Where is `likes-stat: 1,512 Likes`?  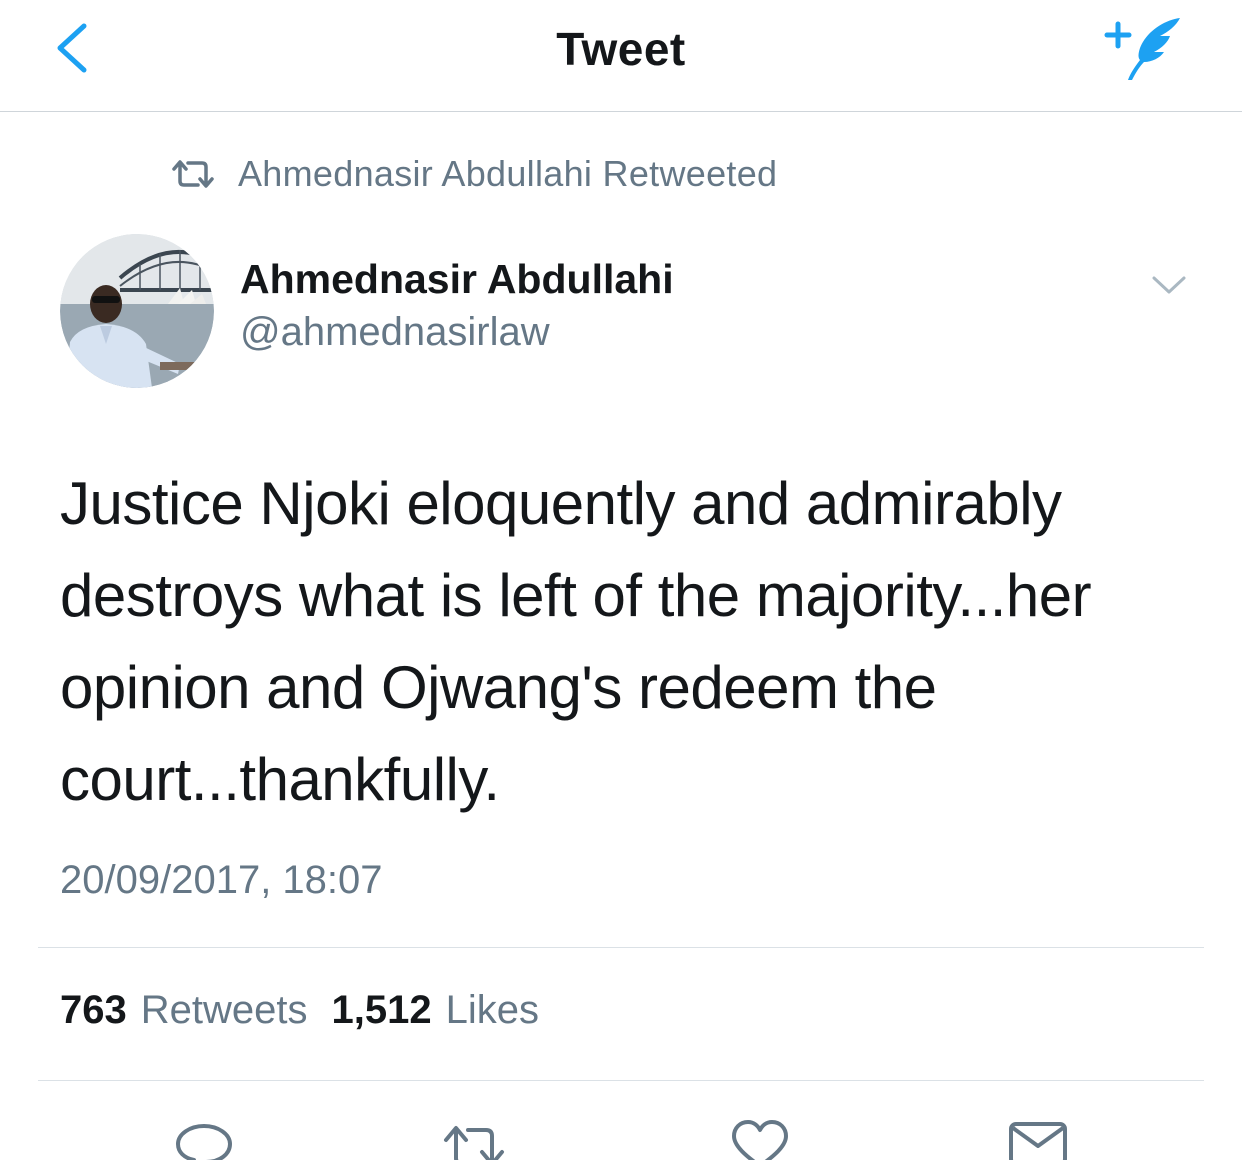 likes-stat: 1,512 Likes is located at coordinates (436, 1010).